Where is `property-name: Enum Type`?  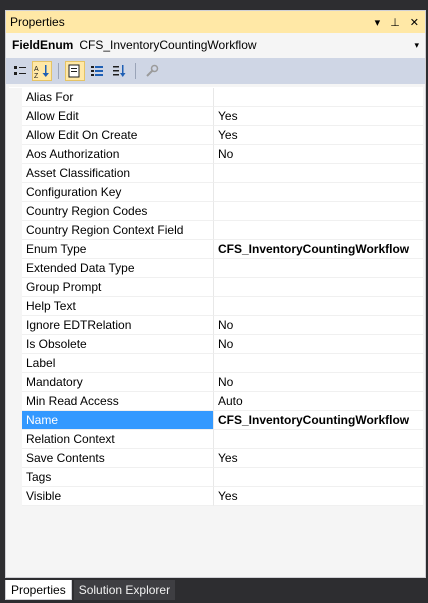
property-name: Enum Type is located at coordinates (118, 249).